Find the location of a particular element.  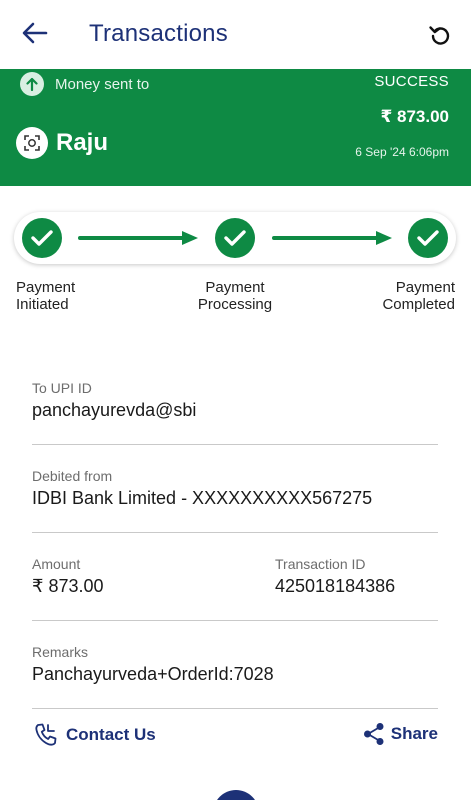

step-label-initiated: Payment Initiated is located at coordinates (45, 296).